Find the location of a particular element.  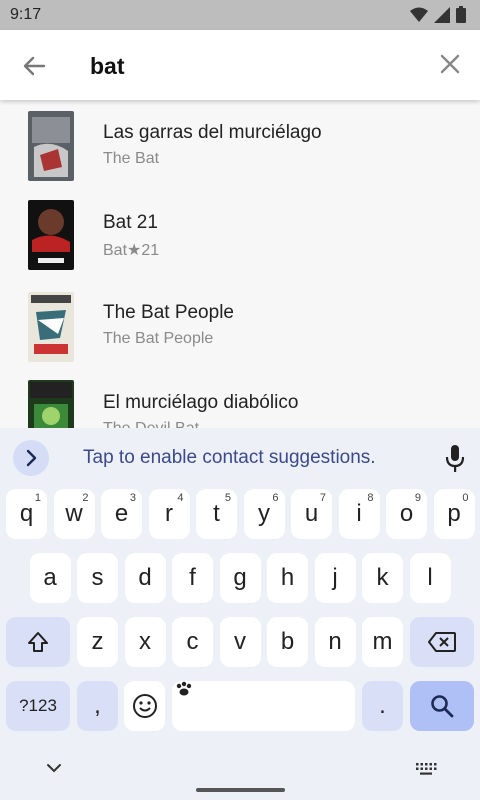

letter-key: m is located at coordinates (382, 642).